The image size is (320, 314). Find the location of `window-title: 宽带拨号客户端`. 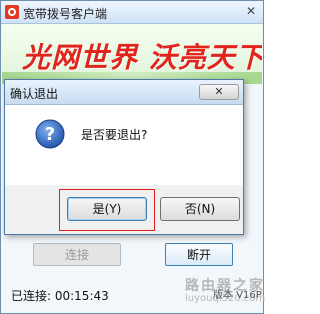

window-title: 宽带拨号客户端 is located at coordinates (65, 14).